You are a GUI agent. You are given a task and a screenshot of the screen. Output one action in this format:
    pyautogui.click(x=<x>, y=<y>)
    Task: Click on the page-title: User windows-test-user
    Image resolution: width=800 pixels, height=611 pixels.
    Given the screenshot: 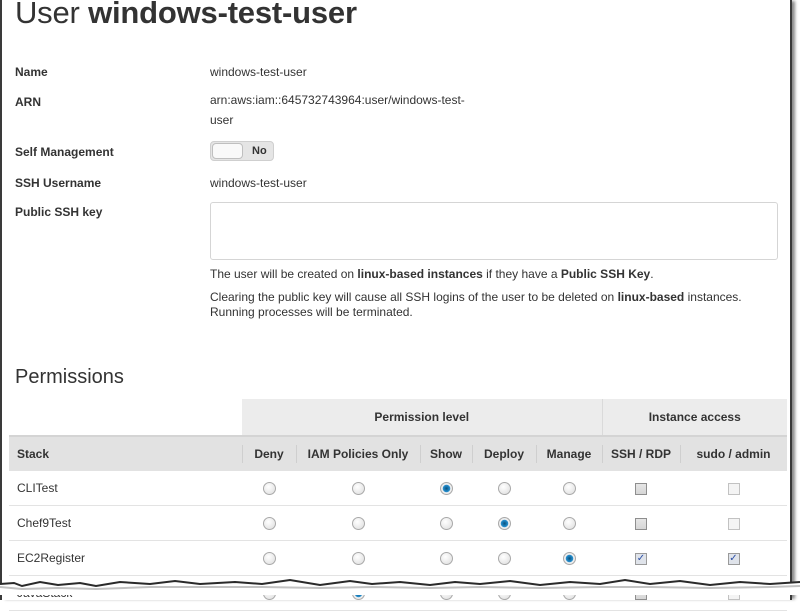 What is the action you would take?
    pyautogui.click(x=186, y=15)
    